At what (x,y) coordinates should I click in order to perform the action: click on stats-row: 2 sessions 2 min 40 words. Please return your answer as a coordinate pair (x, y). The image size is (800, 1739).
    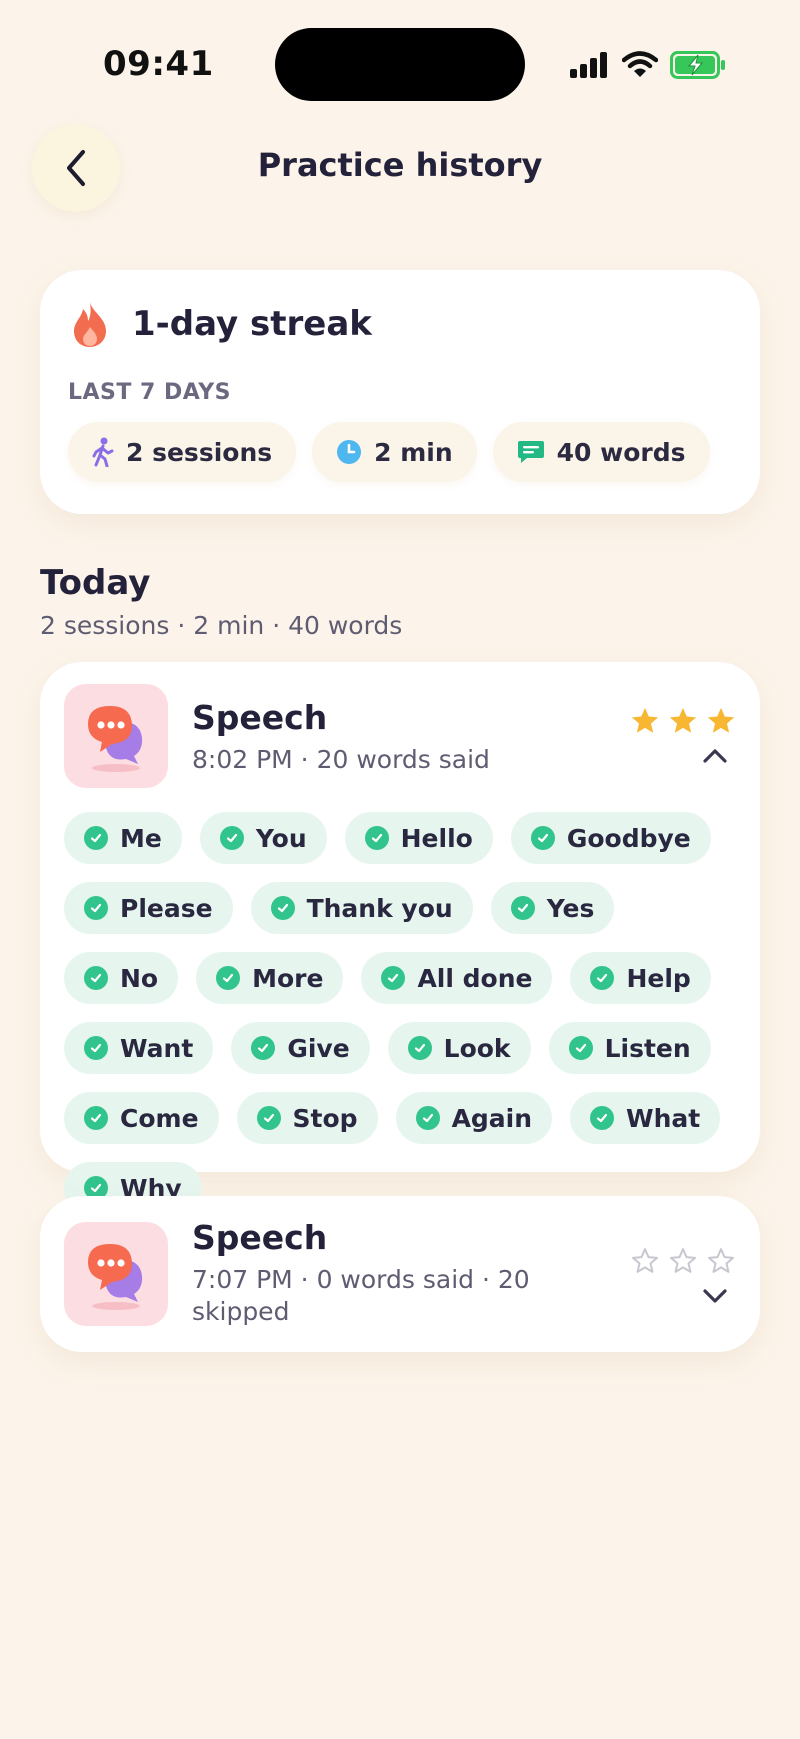
    Looking at the image, I should click on (389, 452).